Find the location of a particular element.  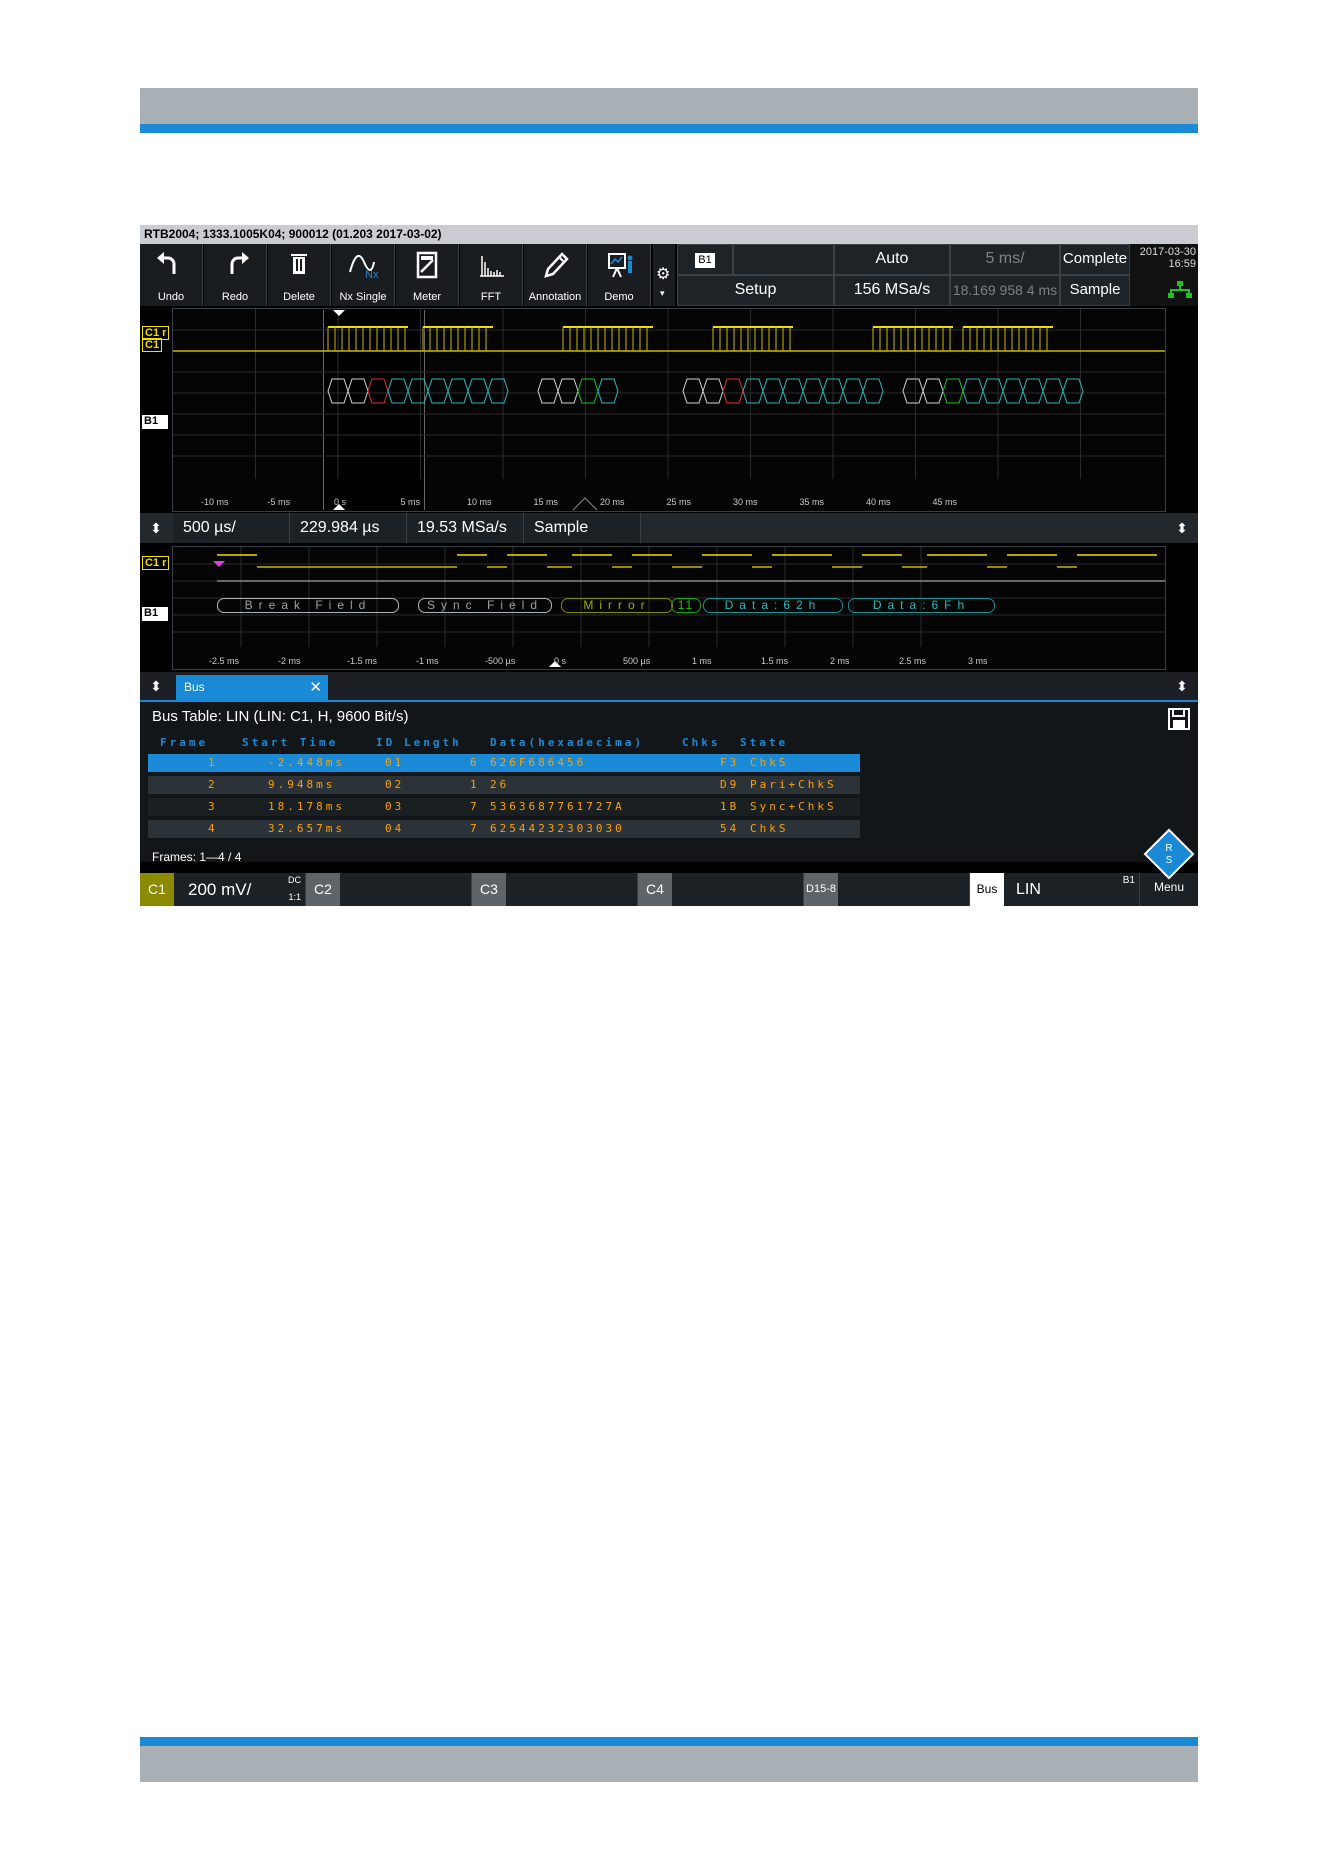

header-state: State is located at coordinates (764, 743).